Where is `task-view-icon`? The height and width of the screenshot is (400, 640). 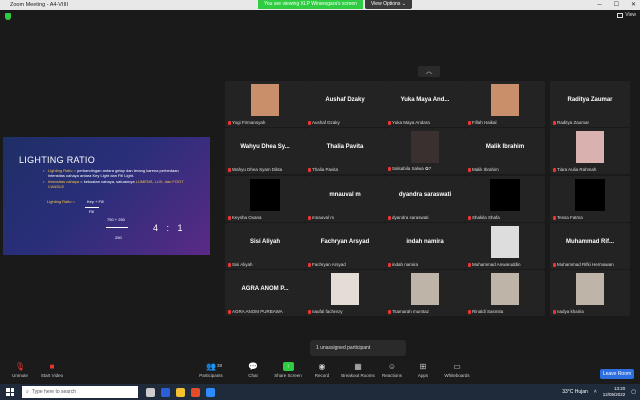
task-view-icon is located at coordinates (150, 392).